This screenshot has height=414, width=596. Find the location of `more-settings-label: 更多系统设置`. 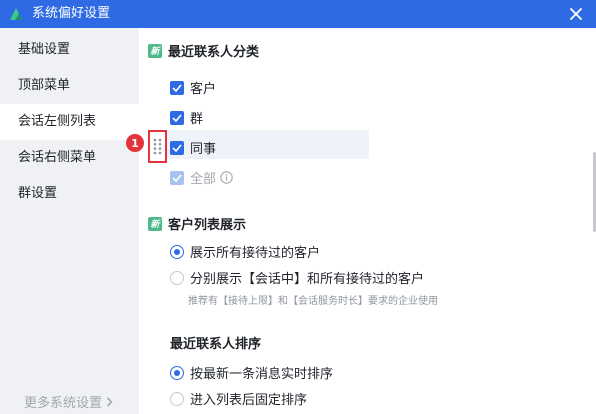

more-settings-label: 更多系统设置 is located at coordinates (63, 403).